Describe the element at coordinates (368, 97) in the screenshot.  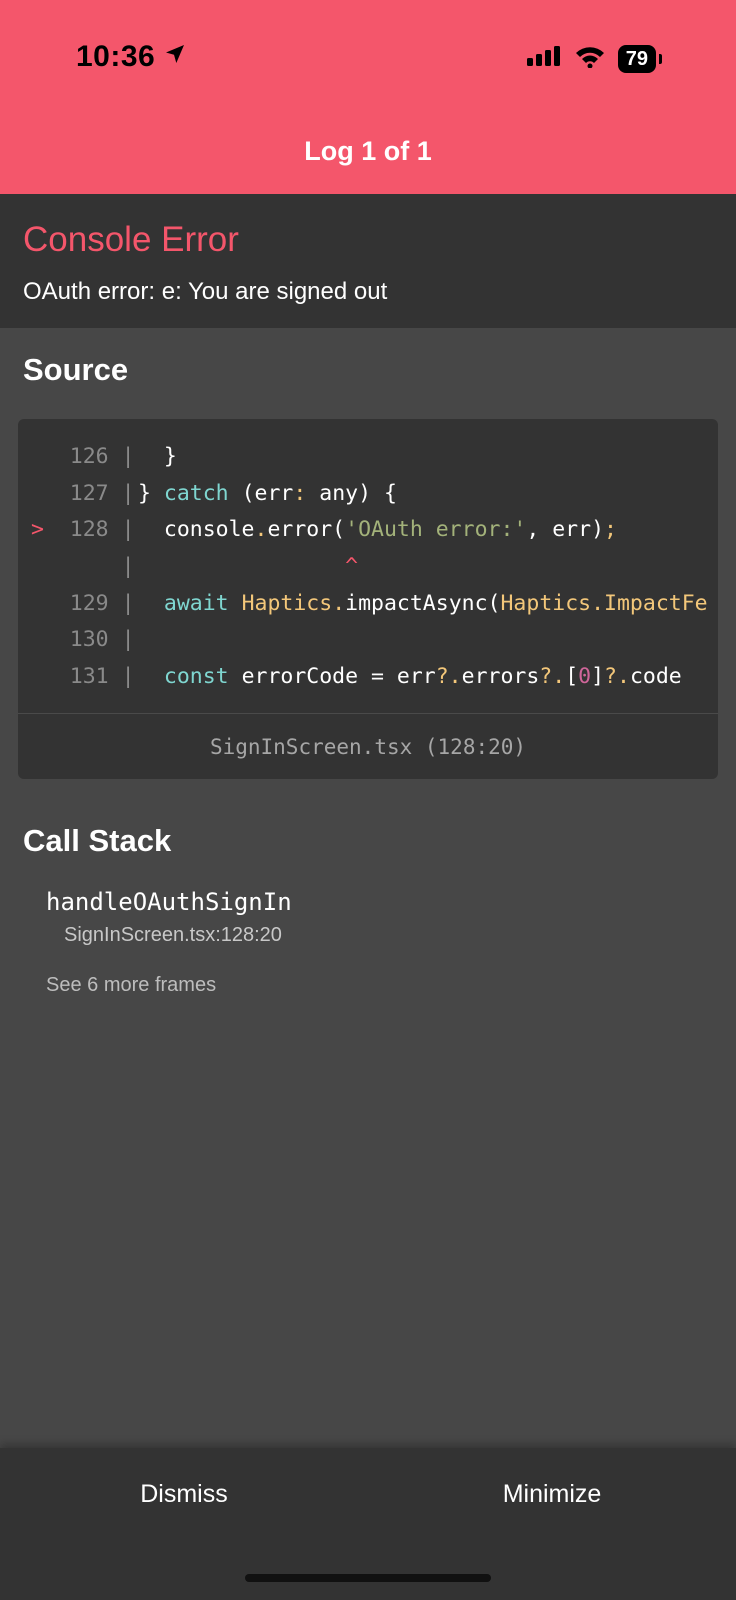
I see `header: 10:36 79 Log 1 of 1` at that location.